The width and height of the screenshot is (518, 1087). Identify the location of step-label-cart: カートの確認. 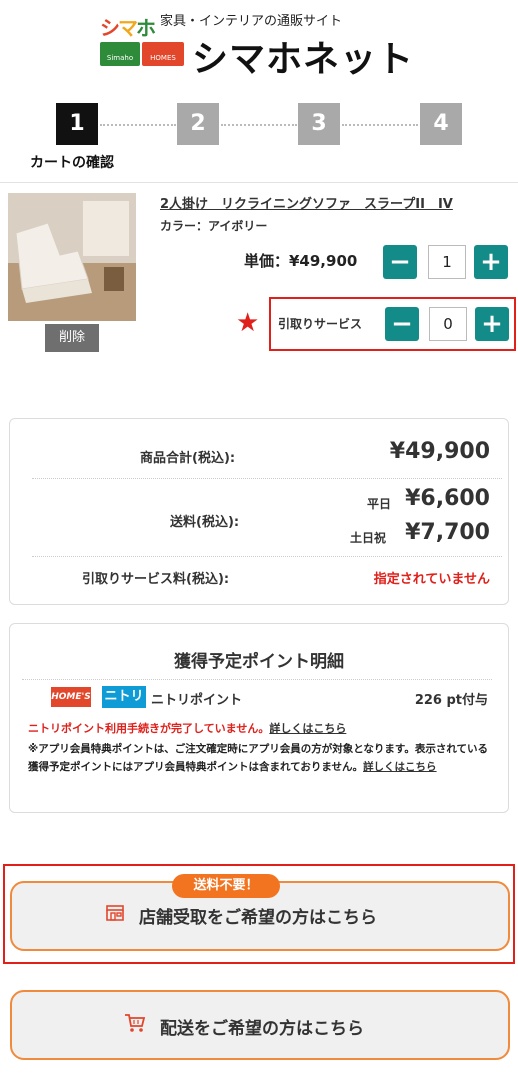
(72, 163).